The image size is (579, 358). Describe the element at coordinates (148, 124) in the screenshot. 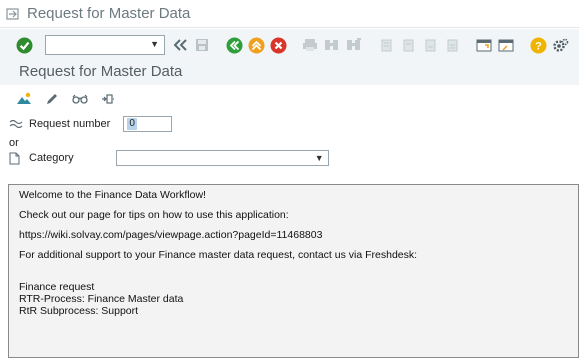

I see `request-number-input: 0` at that location.